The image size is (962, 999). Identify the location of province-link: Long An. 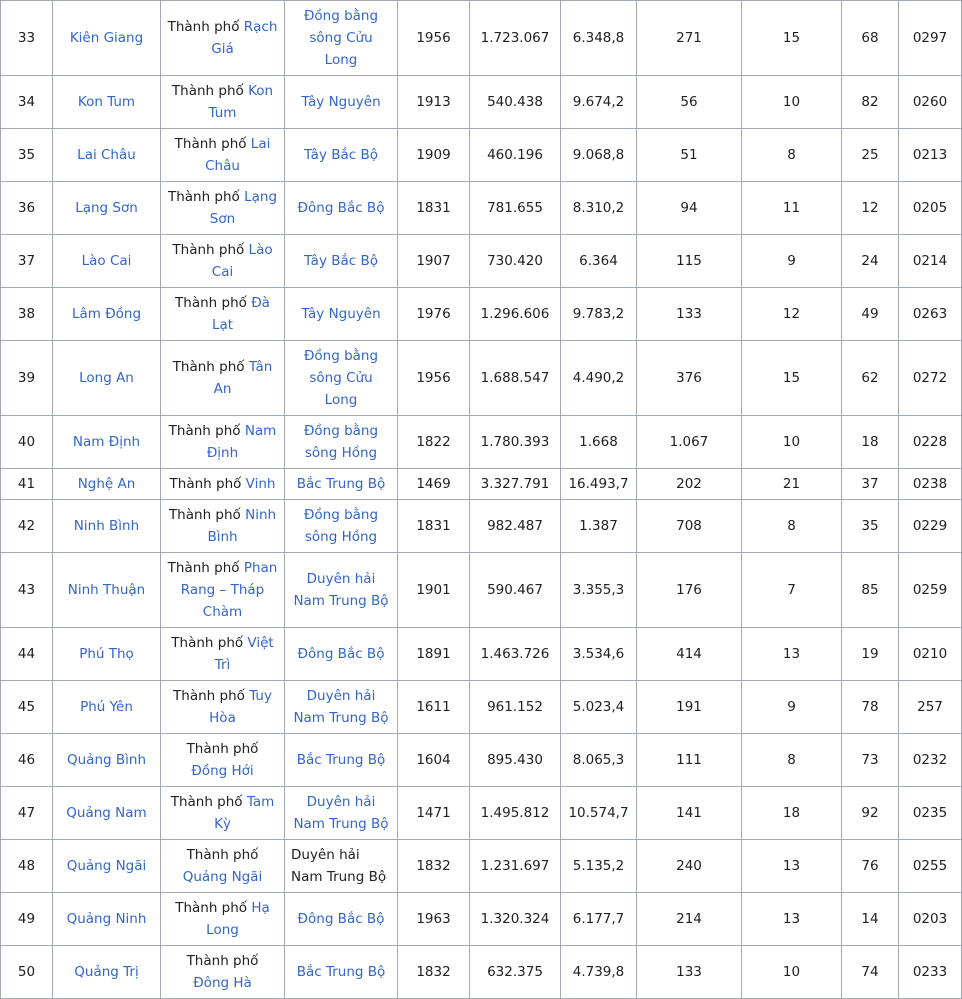
(106, 378).